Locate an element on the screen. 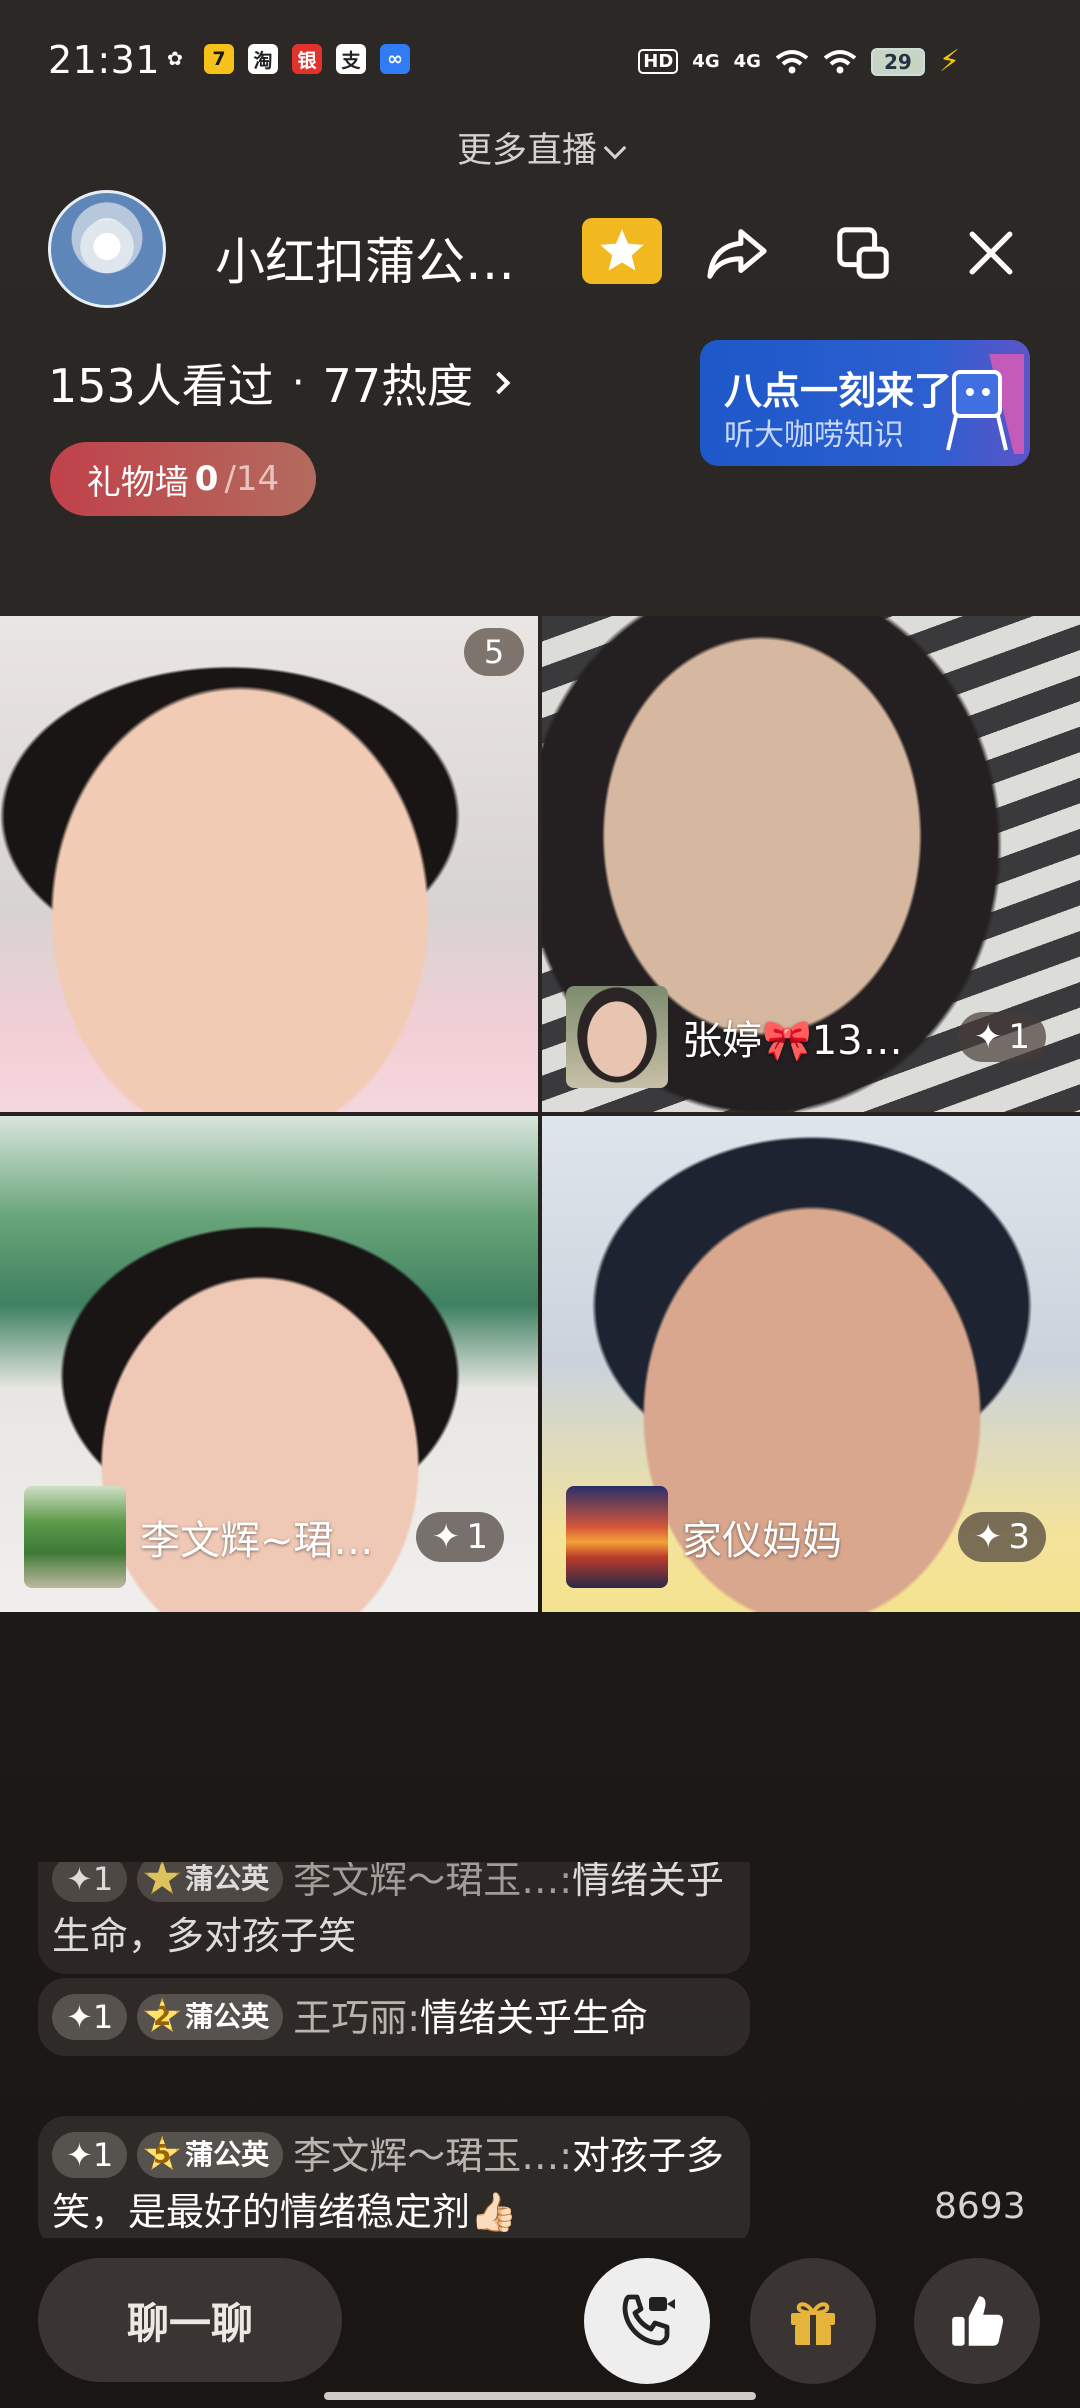 This screenshot has height=2408, width=1080. chat-message: ✦ 1 蒲公英 李文辉～珺玉…:情绪关乎生命，多对孩子笑 is located at coordinates (394, 1918).